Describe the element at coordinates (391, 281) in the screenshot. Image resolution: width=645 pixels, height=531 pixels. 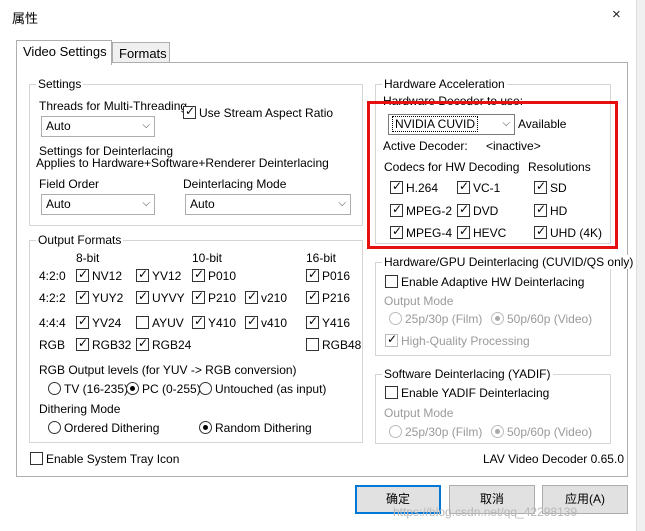
I see `adaptive-hw-deint-checkbox` at that location.